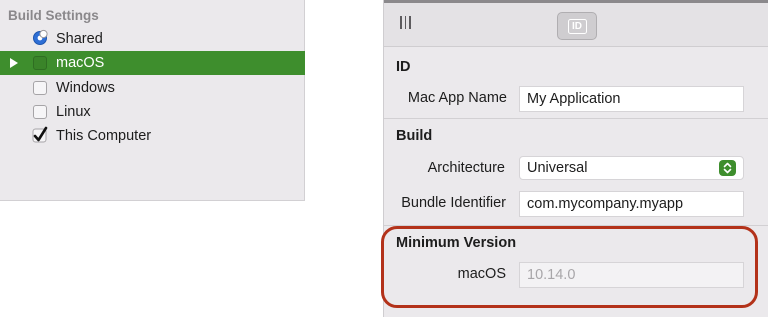 This screenshot has width=768, height=317. Describe the element at coordinates (152, 39) in the screenshot. I see `tree-item-shared: Shared` at that location.